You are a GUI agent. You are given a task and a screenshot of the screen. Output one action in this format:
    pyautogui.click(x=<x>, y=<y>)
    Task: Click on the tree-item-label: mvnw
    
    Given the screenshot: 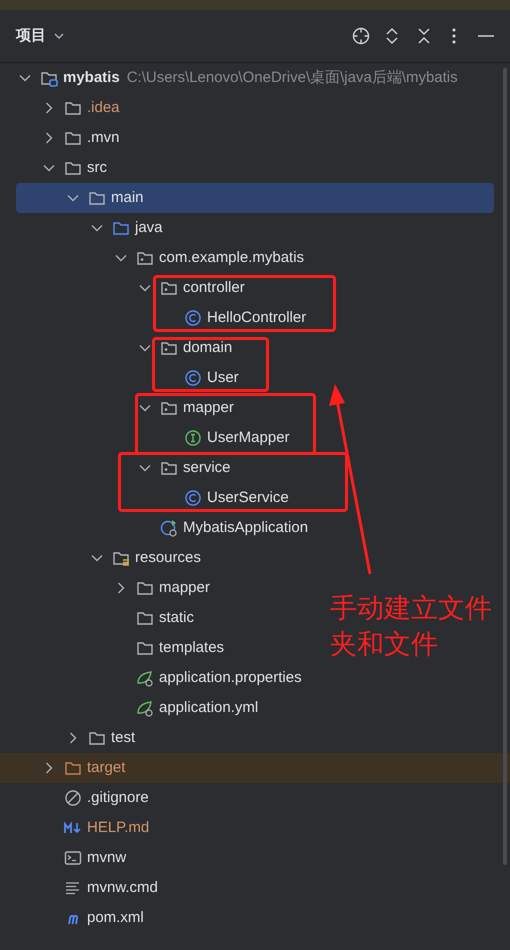 What is the action you would take?
    pyautogui.click(x=106, y=858)
    